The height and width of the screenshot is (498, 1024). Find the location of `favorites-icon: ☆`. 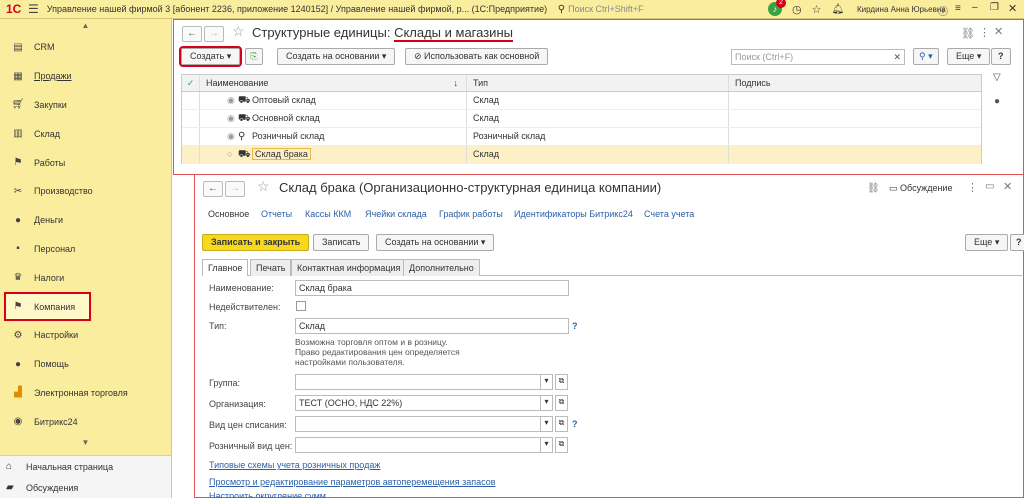

favorites-icon: ☆ is located at coordinates (817, 9).